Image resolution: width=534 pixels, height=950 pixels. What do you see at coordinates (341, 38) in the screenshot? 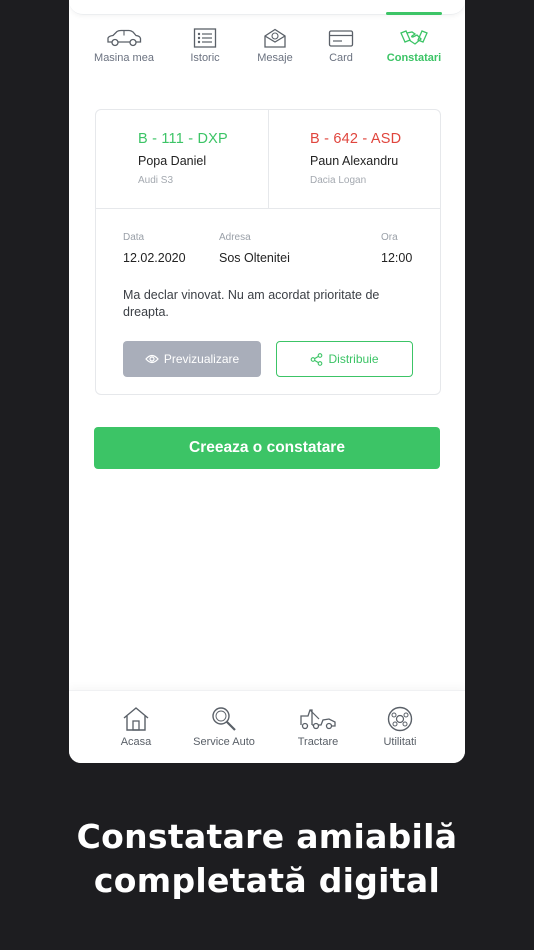
I see `credit-card-icon` at bounding box center [341, 38].